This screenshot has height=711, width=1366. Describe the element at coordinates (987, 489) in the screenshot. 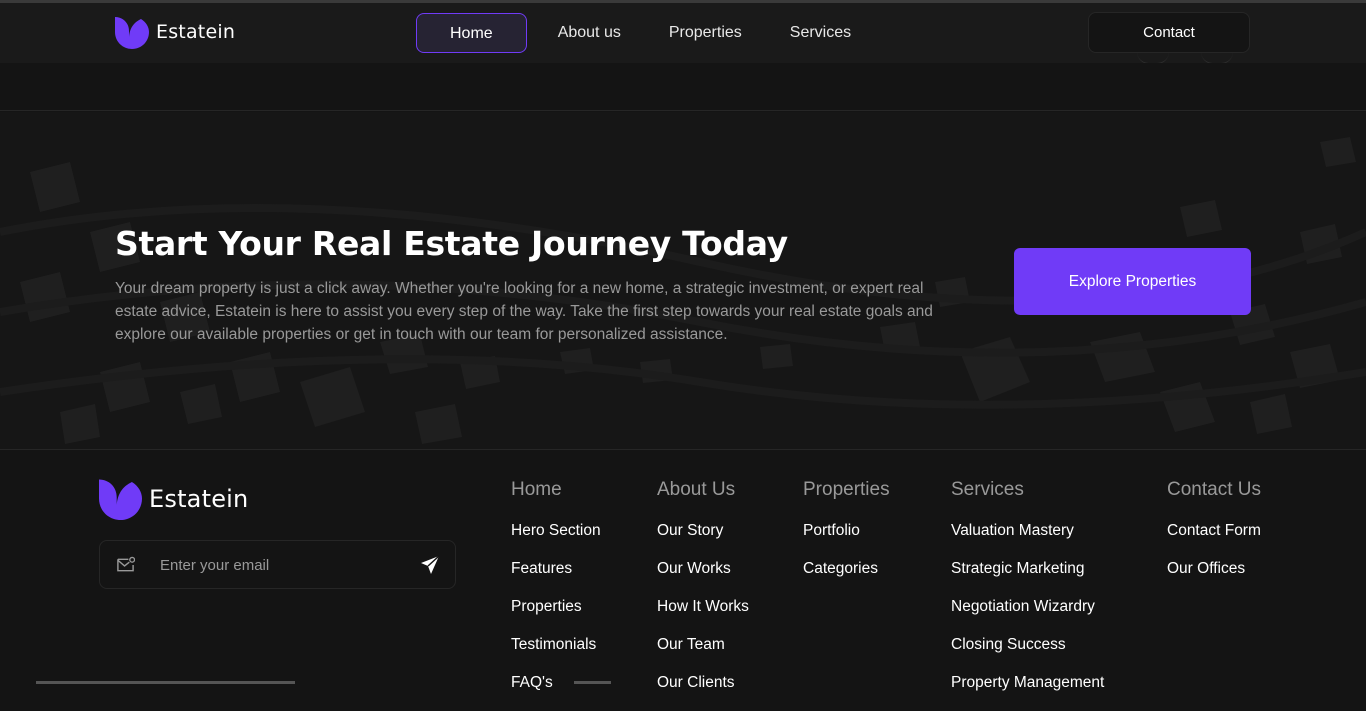

I see `footer-column-title: Services` at that location.